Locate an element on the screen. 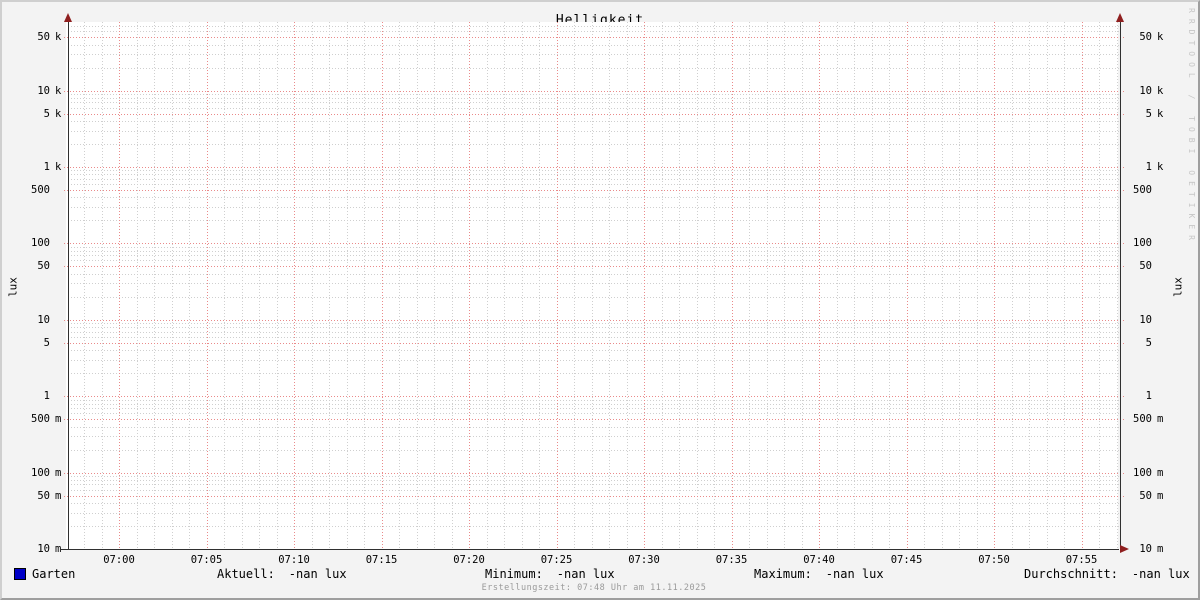 Image resolution: width=1200 pixels, height=600 pixels. y-tick-label-left: 10 is located at coordinates (43, 319).